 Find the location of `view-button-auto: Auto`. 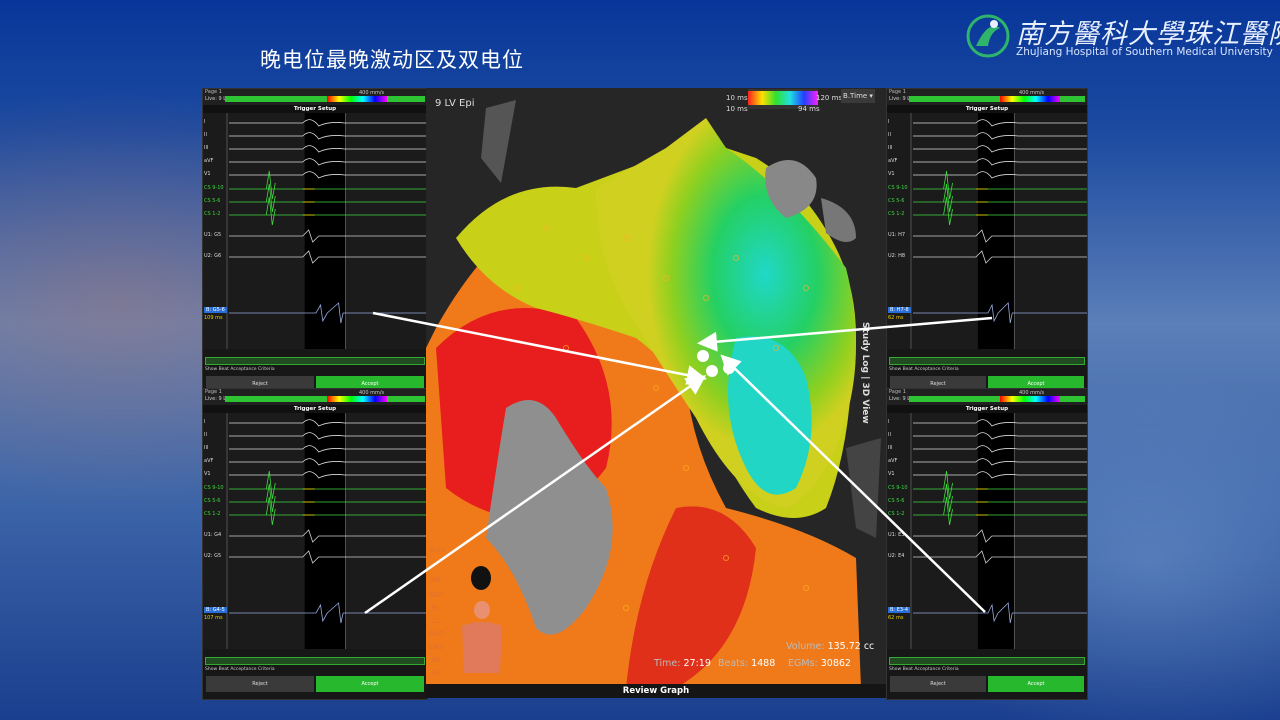

view-button-auto: Auto is located at coordinates (437, 550).